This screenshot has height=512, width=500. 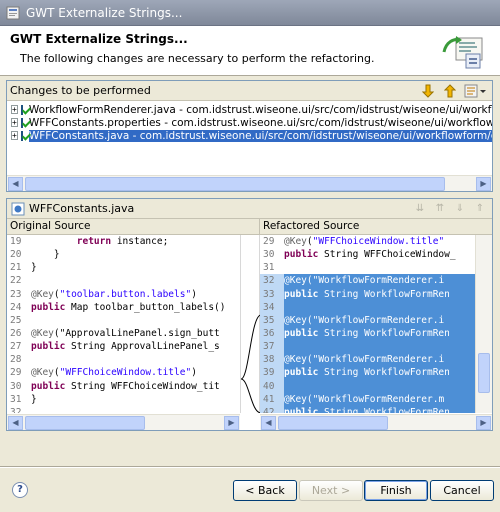 I want to click on line-number: 25, so click(x=16, y=320).